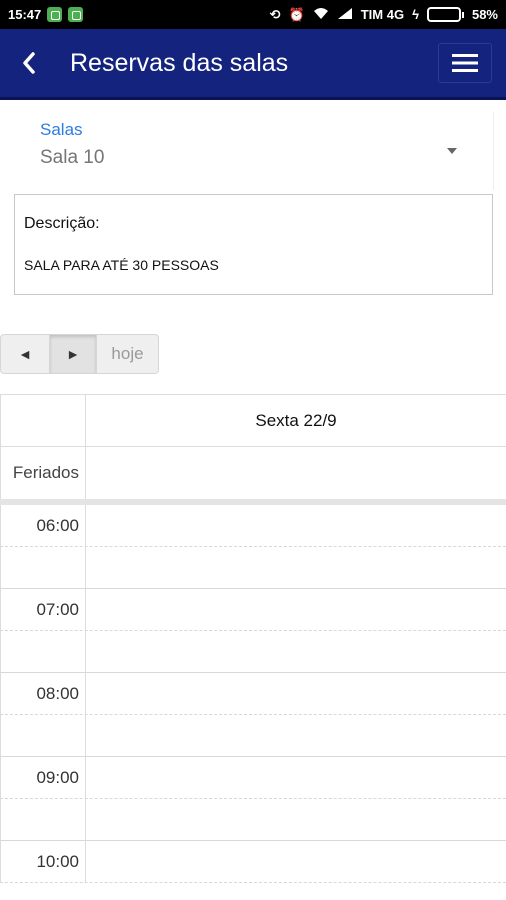 The height and width of the screenshot is (900, 506). What do you see at coordinates (253, 526) in the screenshot?
I see `time-slot: 06:00` at bounding box center [253, 526].